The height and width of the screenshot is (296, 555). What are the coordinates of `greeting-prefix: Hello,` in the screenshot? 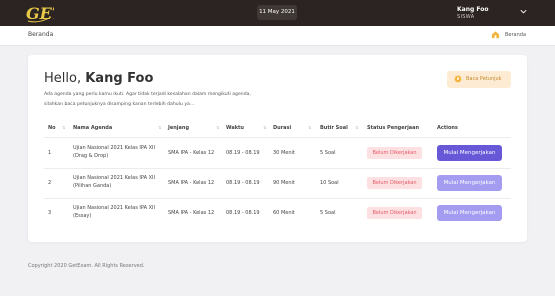 It's located at (63, 78).